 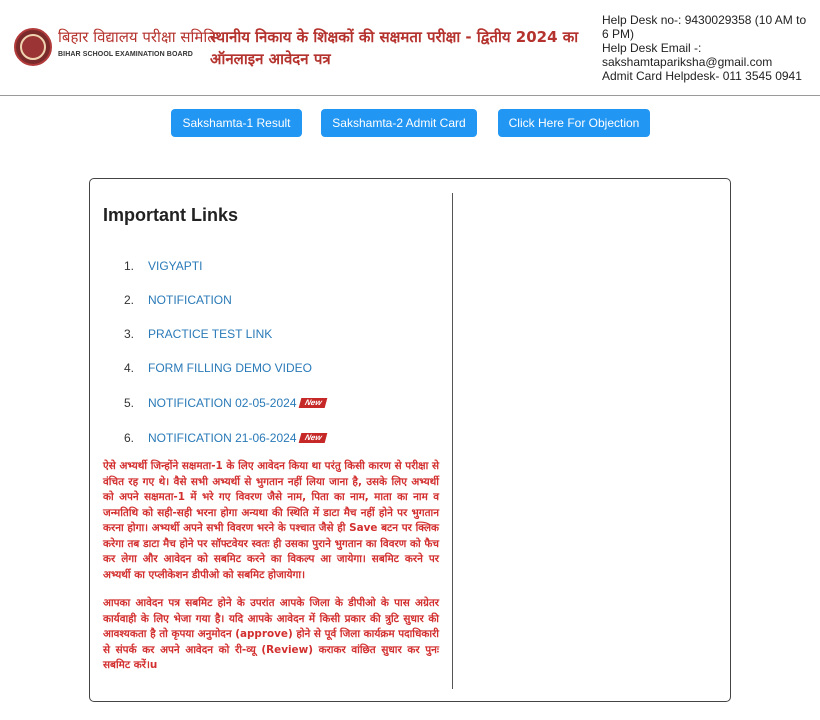 I want to click on list-item: 1. VIGYAPTI, so click(x=225, y=266).